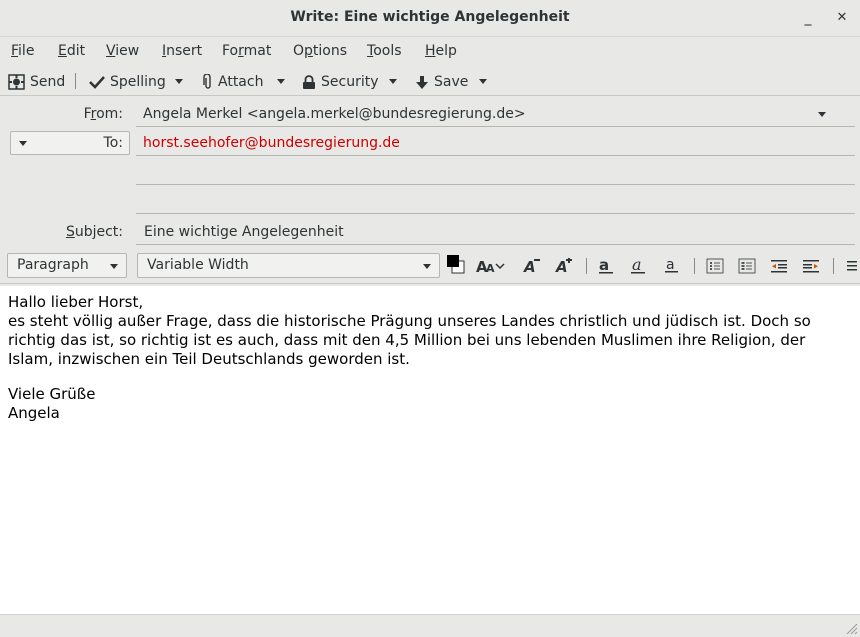 The width and height of the screenshot is (860, 637). Describe the element at coordinates (122, 51) in the screenshot. I see `menu-view: View` at that location.